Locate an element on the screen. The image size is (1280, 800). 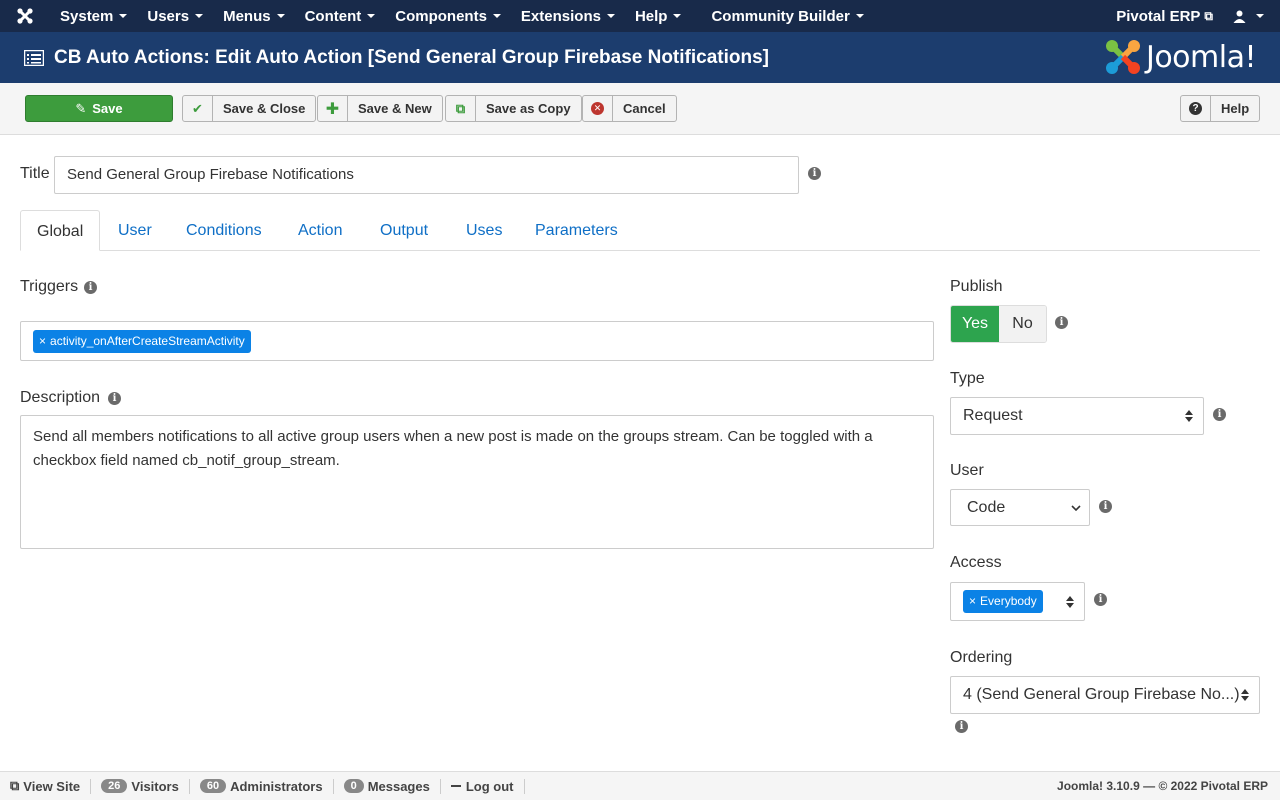
check-icon: ✔ is located at coordinates (198, 108).